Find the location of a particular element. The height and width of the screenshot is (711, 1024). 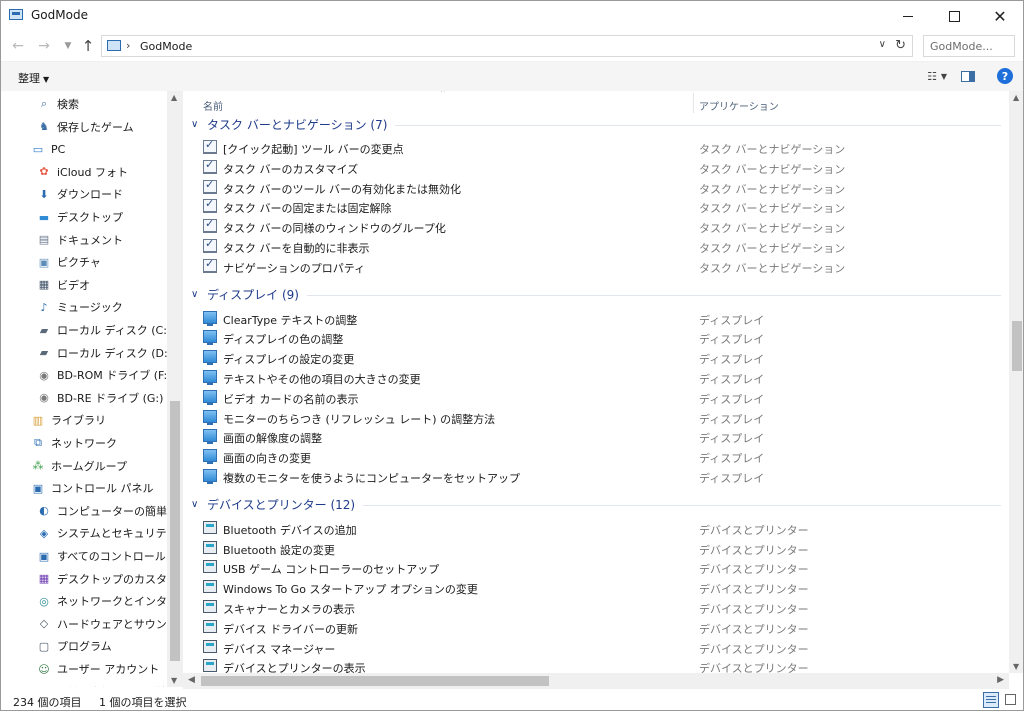

sidebar-item-search: ⌕ 検索 is located at coordinates (84, 104).